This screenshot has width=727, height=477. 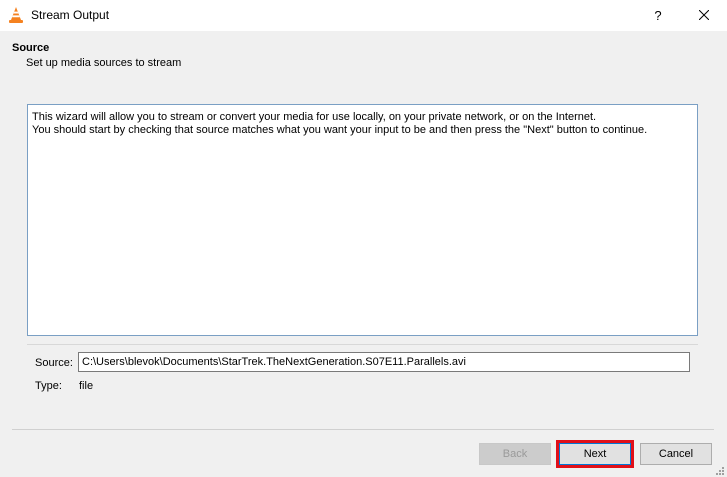 What do you see at coordinates (363, 53) in the screenshot?
I see `wizard-header: Source Set up media sources to stream` at bounding box center [363, 53].